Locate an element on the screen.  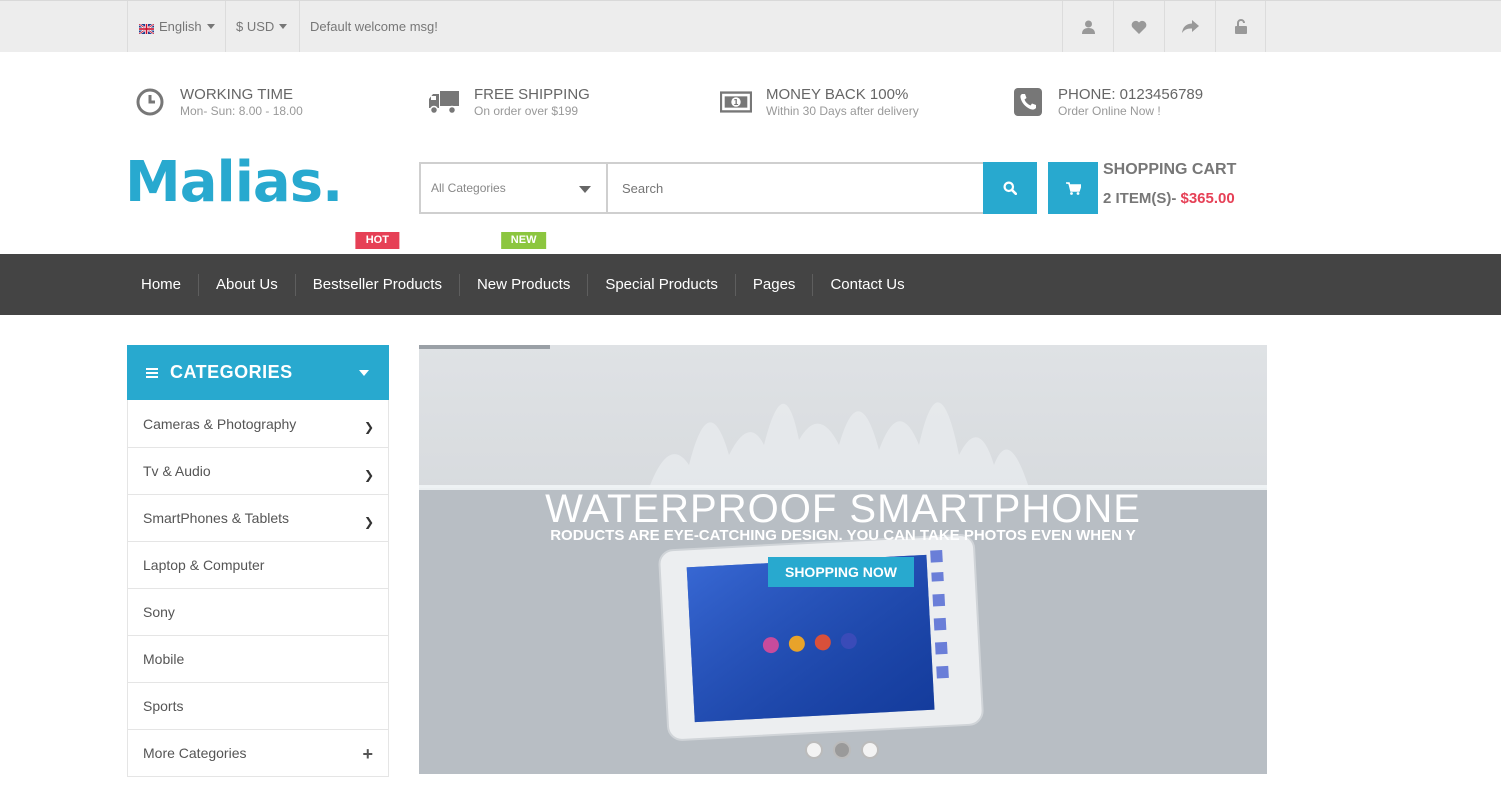
plus-icon: + is located at coordinates (367, 754).